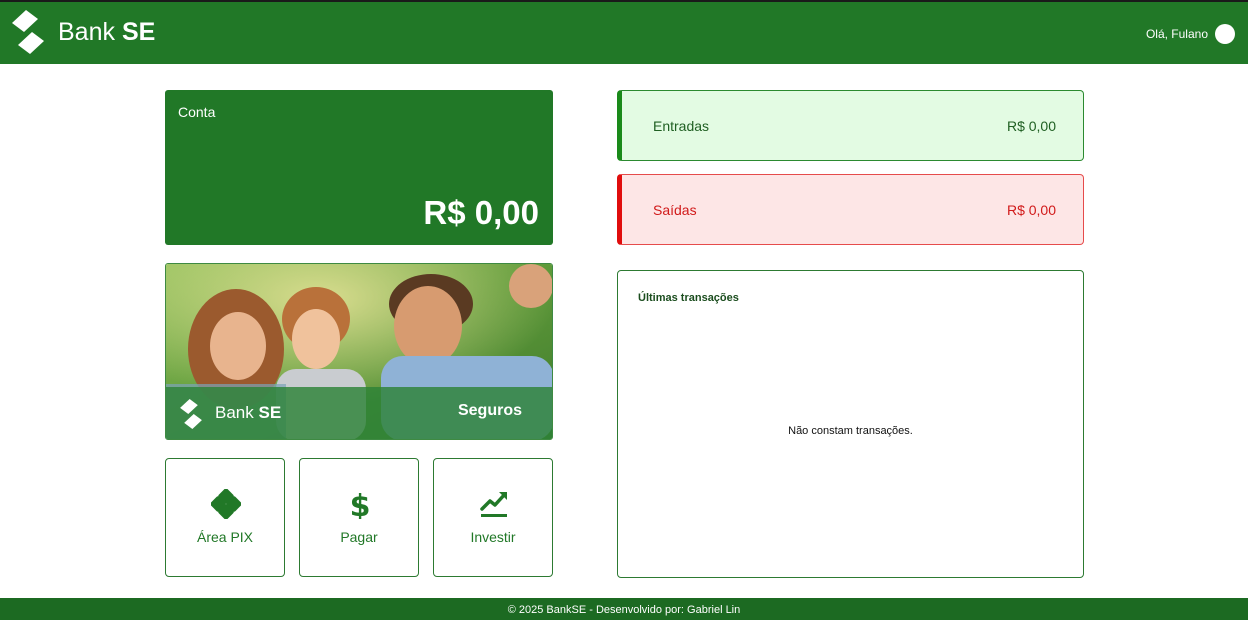 The height and width of the screenshot is (622, 1248). What do you see at coordinates (489, 410) in the screenshot?
I see `banner-title: Seguros` at bounding box center [489, 410].